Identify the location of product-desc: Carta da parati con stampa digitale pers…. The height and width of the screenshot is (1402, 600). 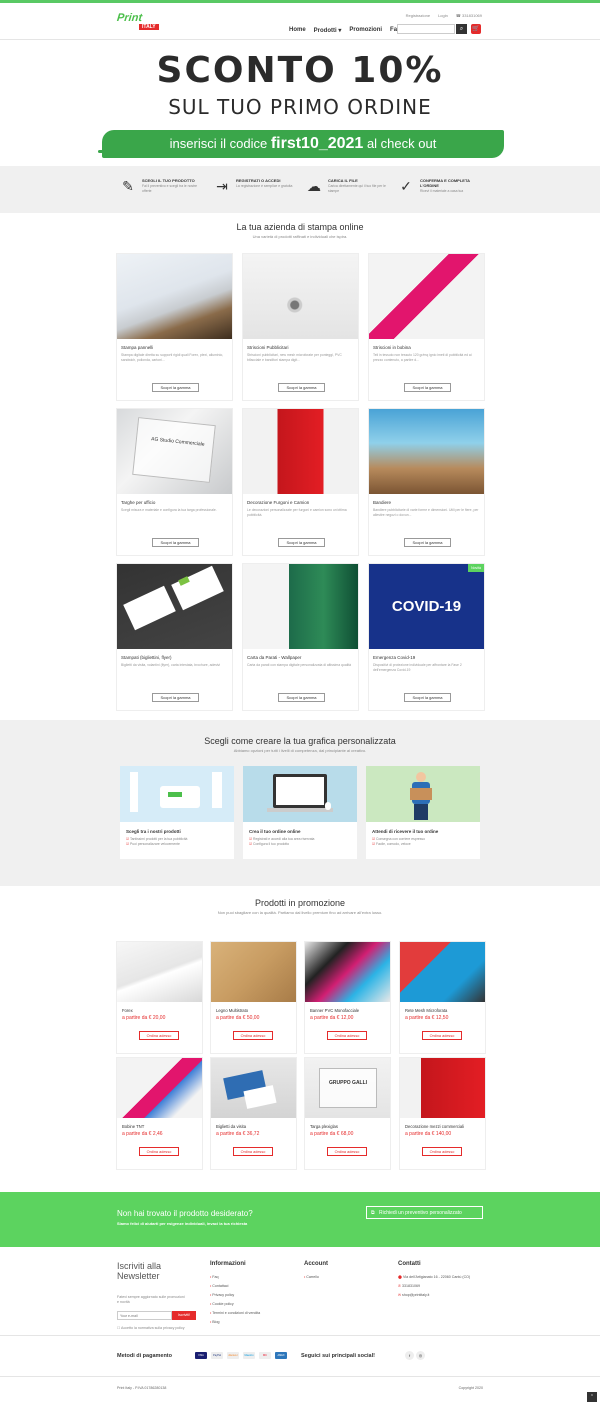
(299, 665).